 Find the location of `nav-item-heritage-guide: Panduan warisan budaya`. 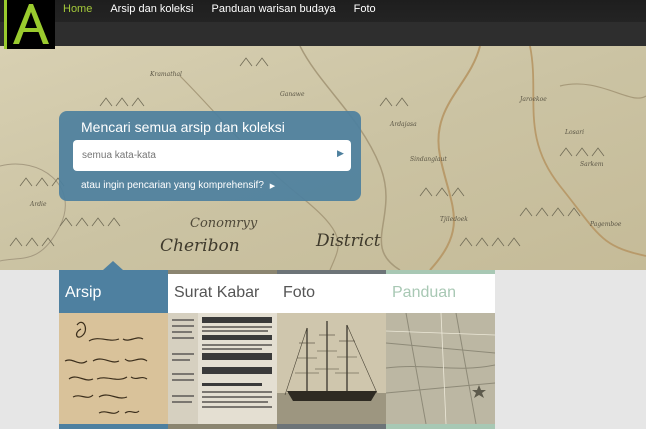

nav-item-heritage-guide: Panduan warisan budaya is located at coordinates (274, 9).